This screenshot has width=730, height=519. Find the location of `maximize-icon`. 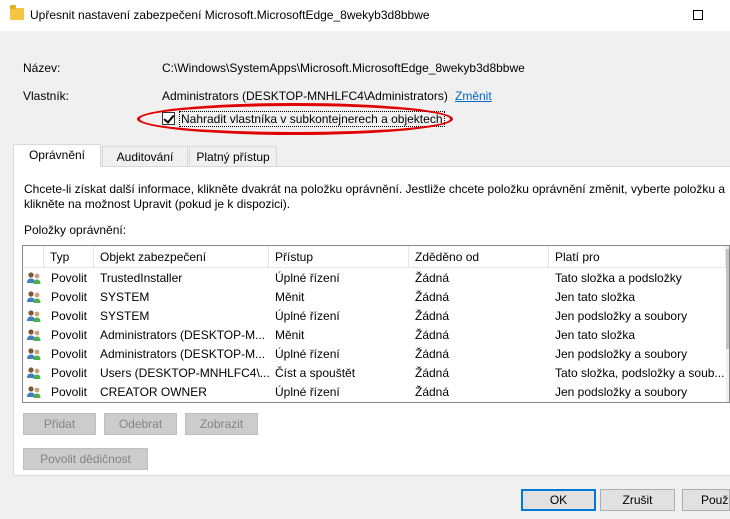

maximize-icon is located at coordinates (698, 15).